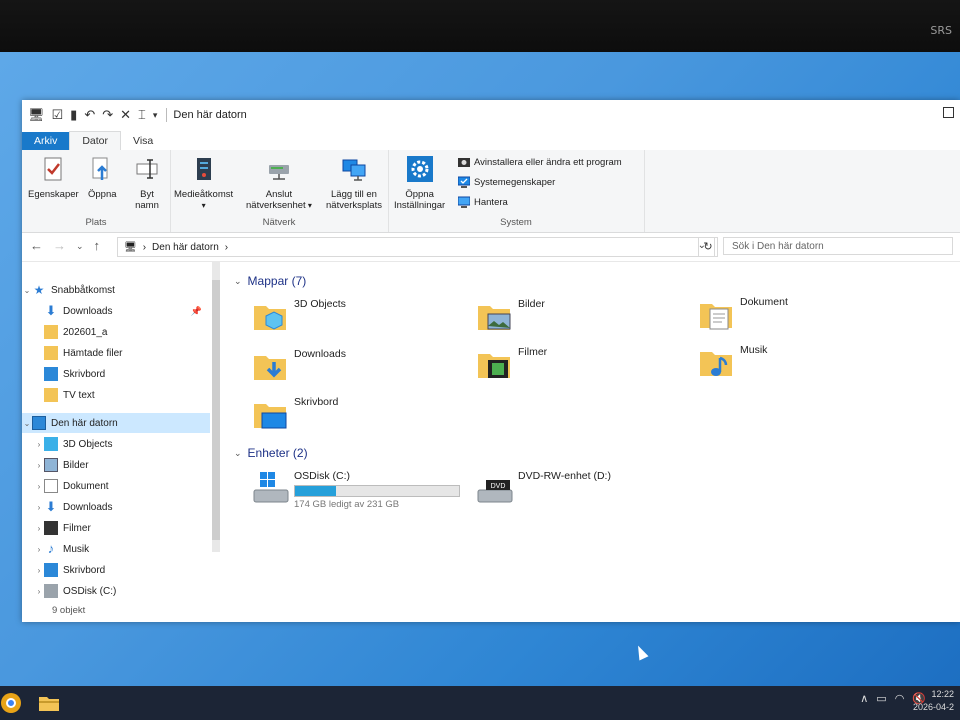 The width and height of the screenshot is (960, 720). What do you see at coordinates (203, 205) in the screenshot?
I see `media-access-dropdown-icon: ▾` at bounding box center [203, 205].